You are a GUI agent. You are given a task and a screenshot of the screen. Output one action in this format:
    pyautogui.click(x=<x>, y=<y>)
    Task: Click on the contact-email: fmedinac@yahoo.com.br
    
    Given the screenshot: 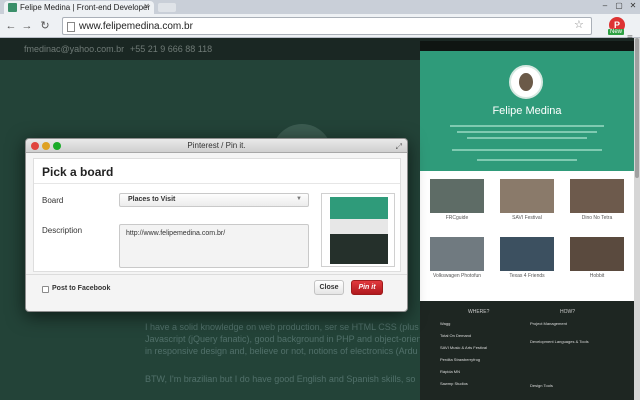 What is the action you would take?
    pyautogui.click(x=74, y=49)
    